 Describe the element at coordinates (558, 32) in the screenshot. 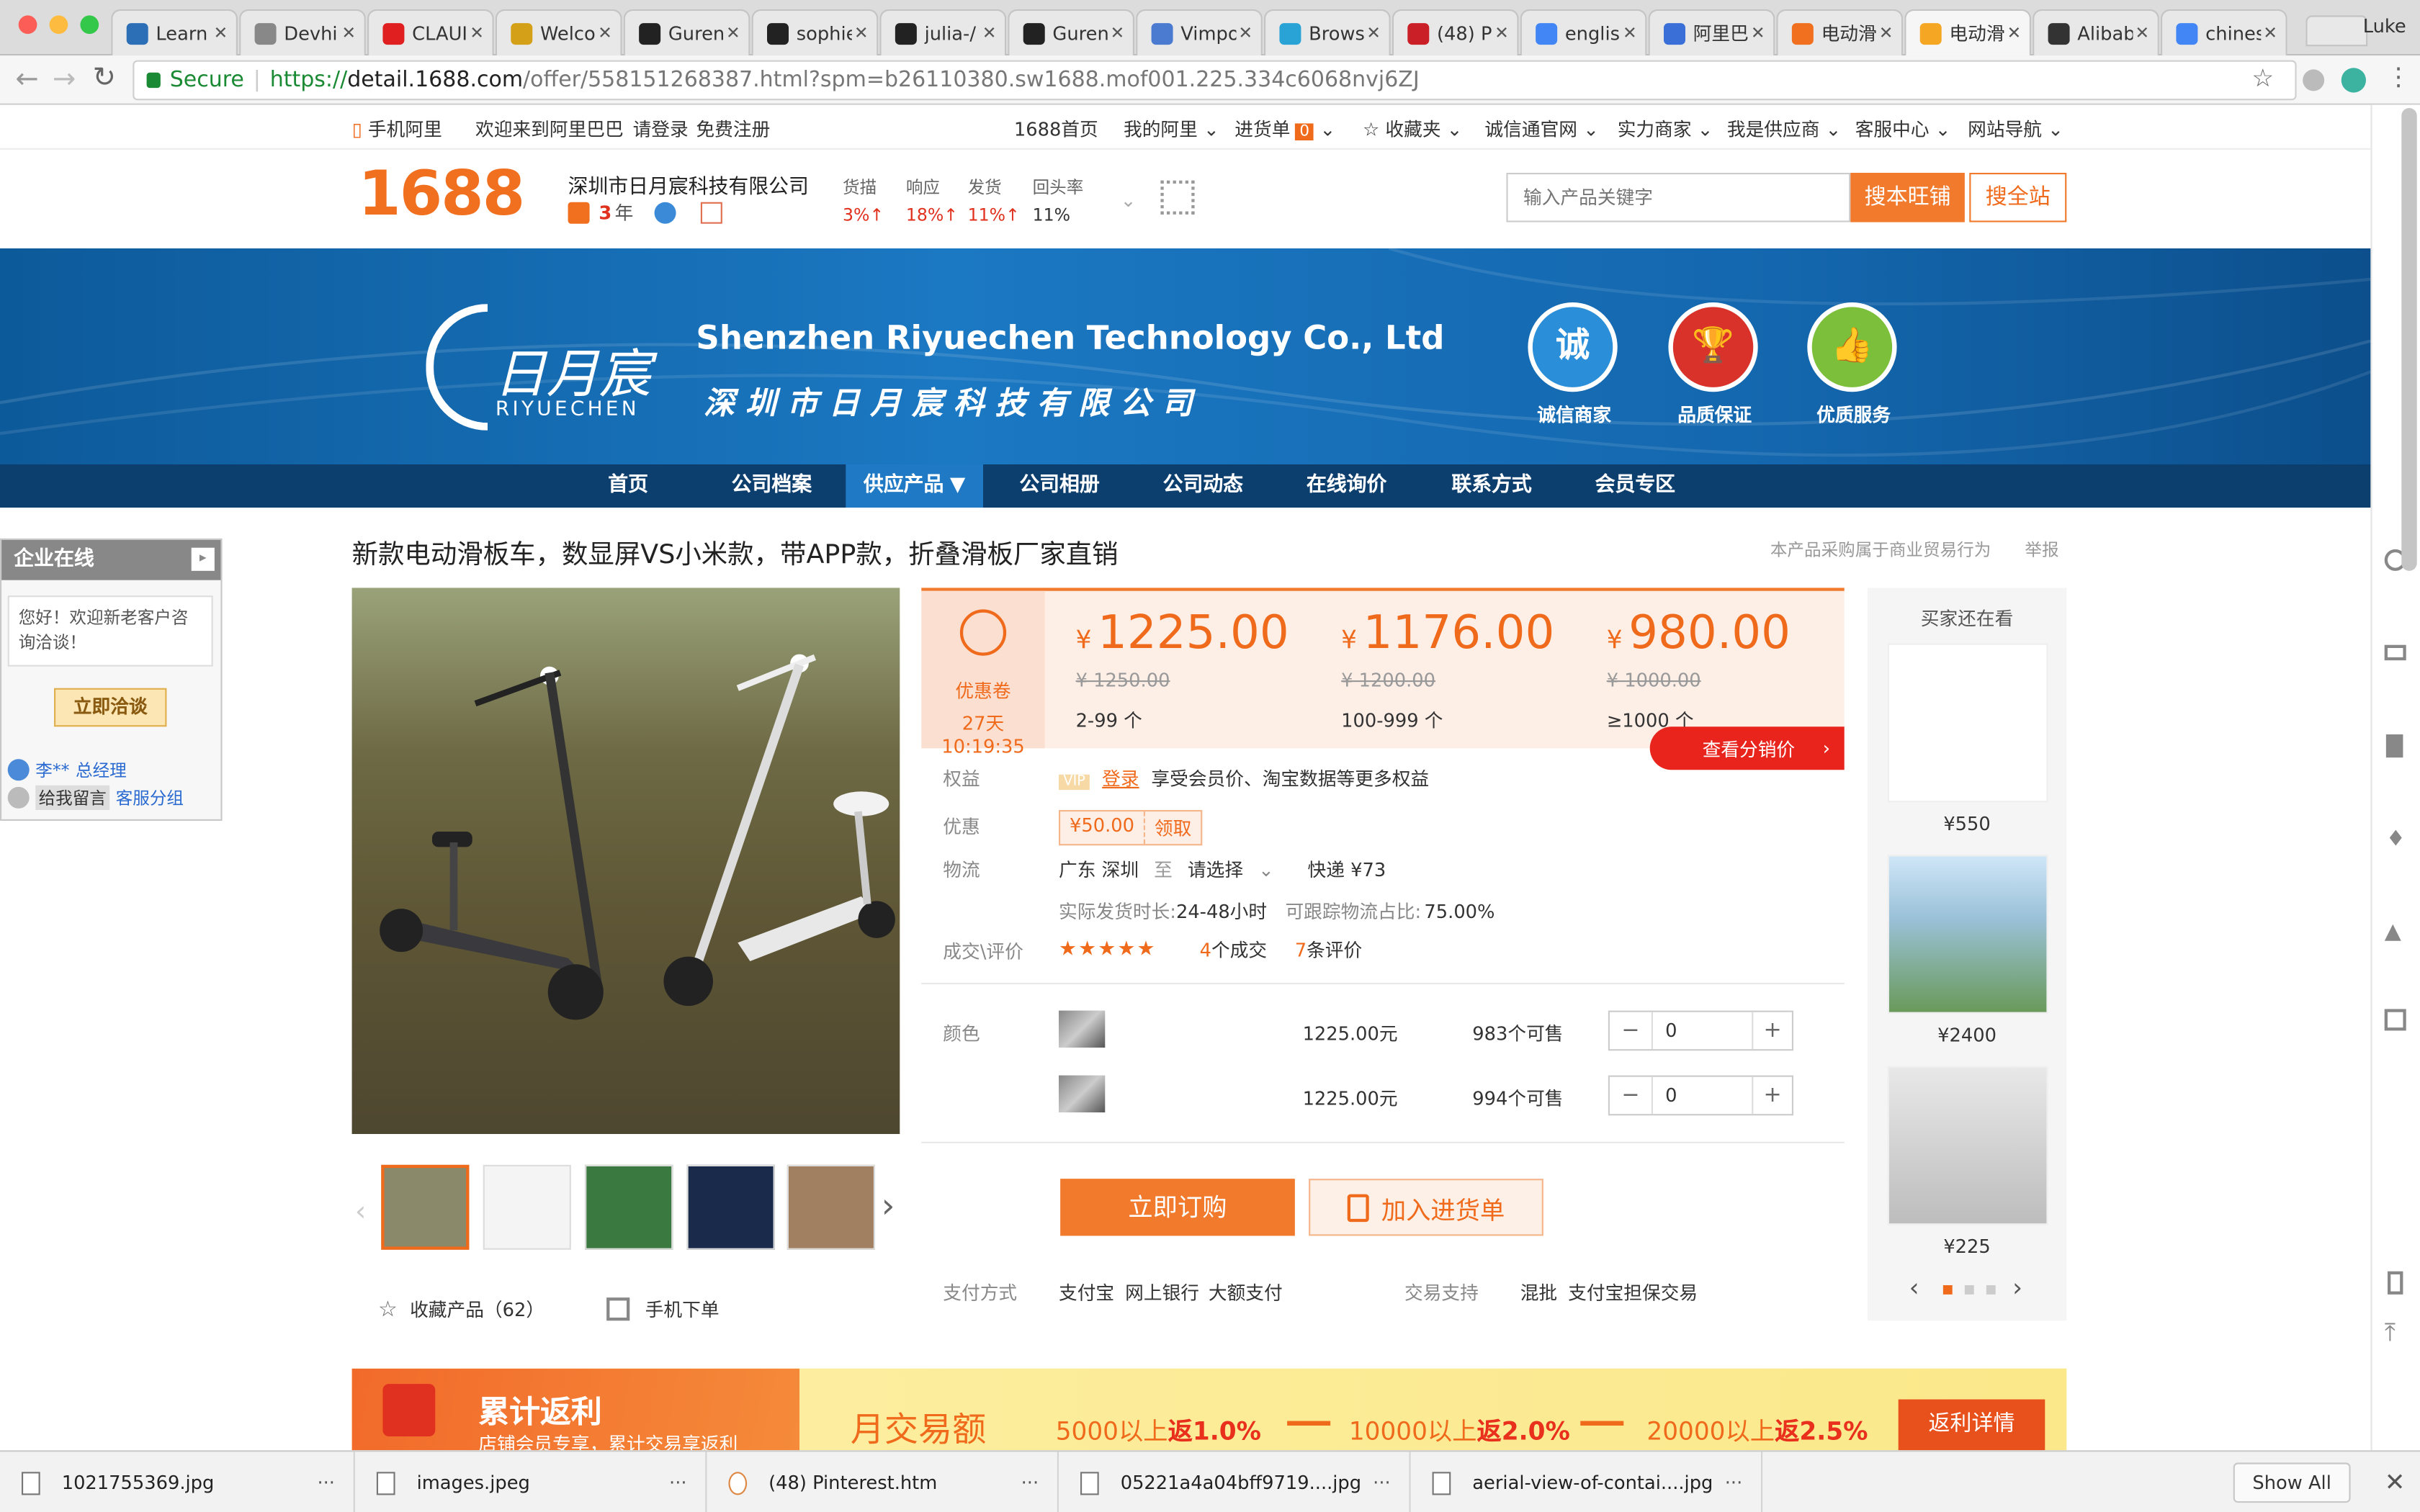

I see `browser-tab: Welco ✕` at that location.